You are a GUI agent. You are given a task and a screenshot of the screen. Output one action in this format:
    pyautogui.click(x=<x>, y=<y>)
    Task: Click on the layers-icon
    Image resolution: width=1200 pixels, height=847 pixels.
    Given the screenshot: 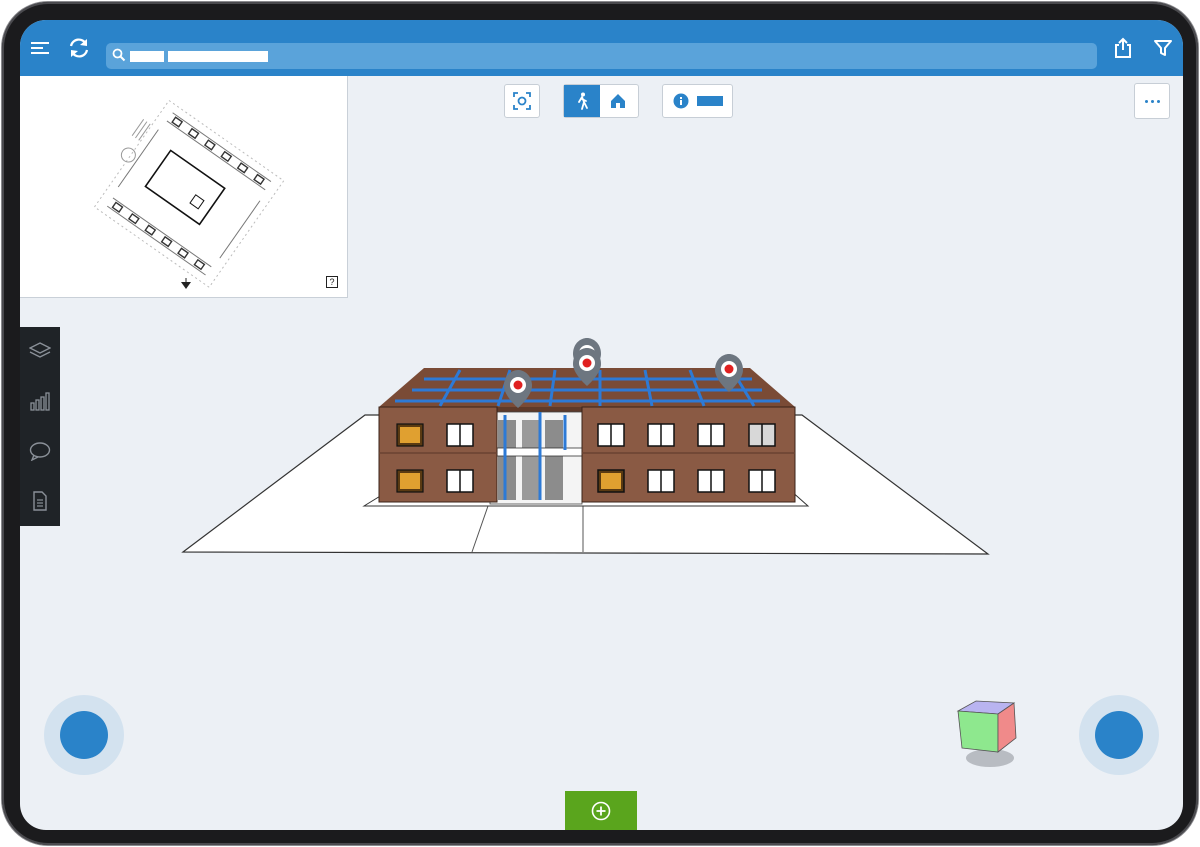 What is the action you would take?
    pyautogui.click(x=40, y=350)
    